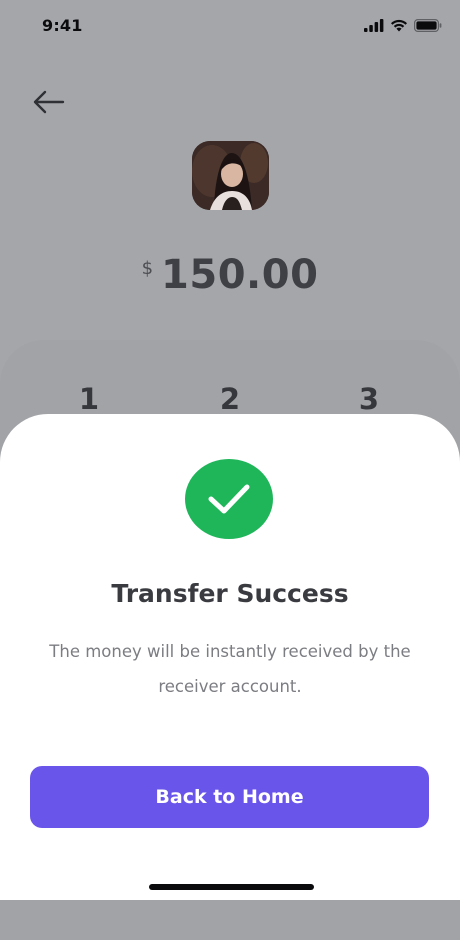 This screenshot has height=940, width=460. What do you see at coordinates (369, 399) in the screenshot?
I see `keypad-key-3: 3` at bounding box center [369, 399].